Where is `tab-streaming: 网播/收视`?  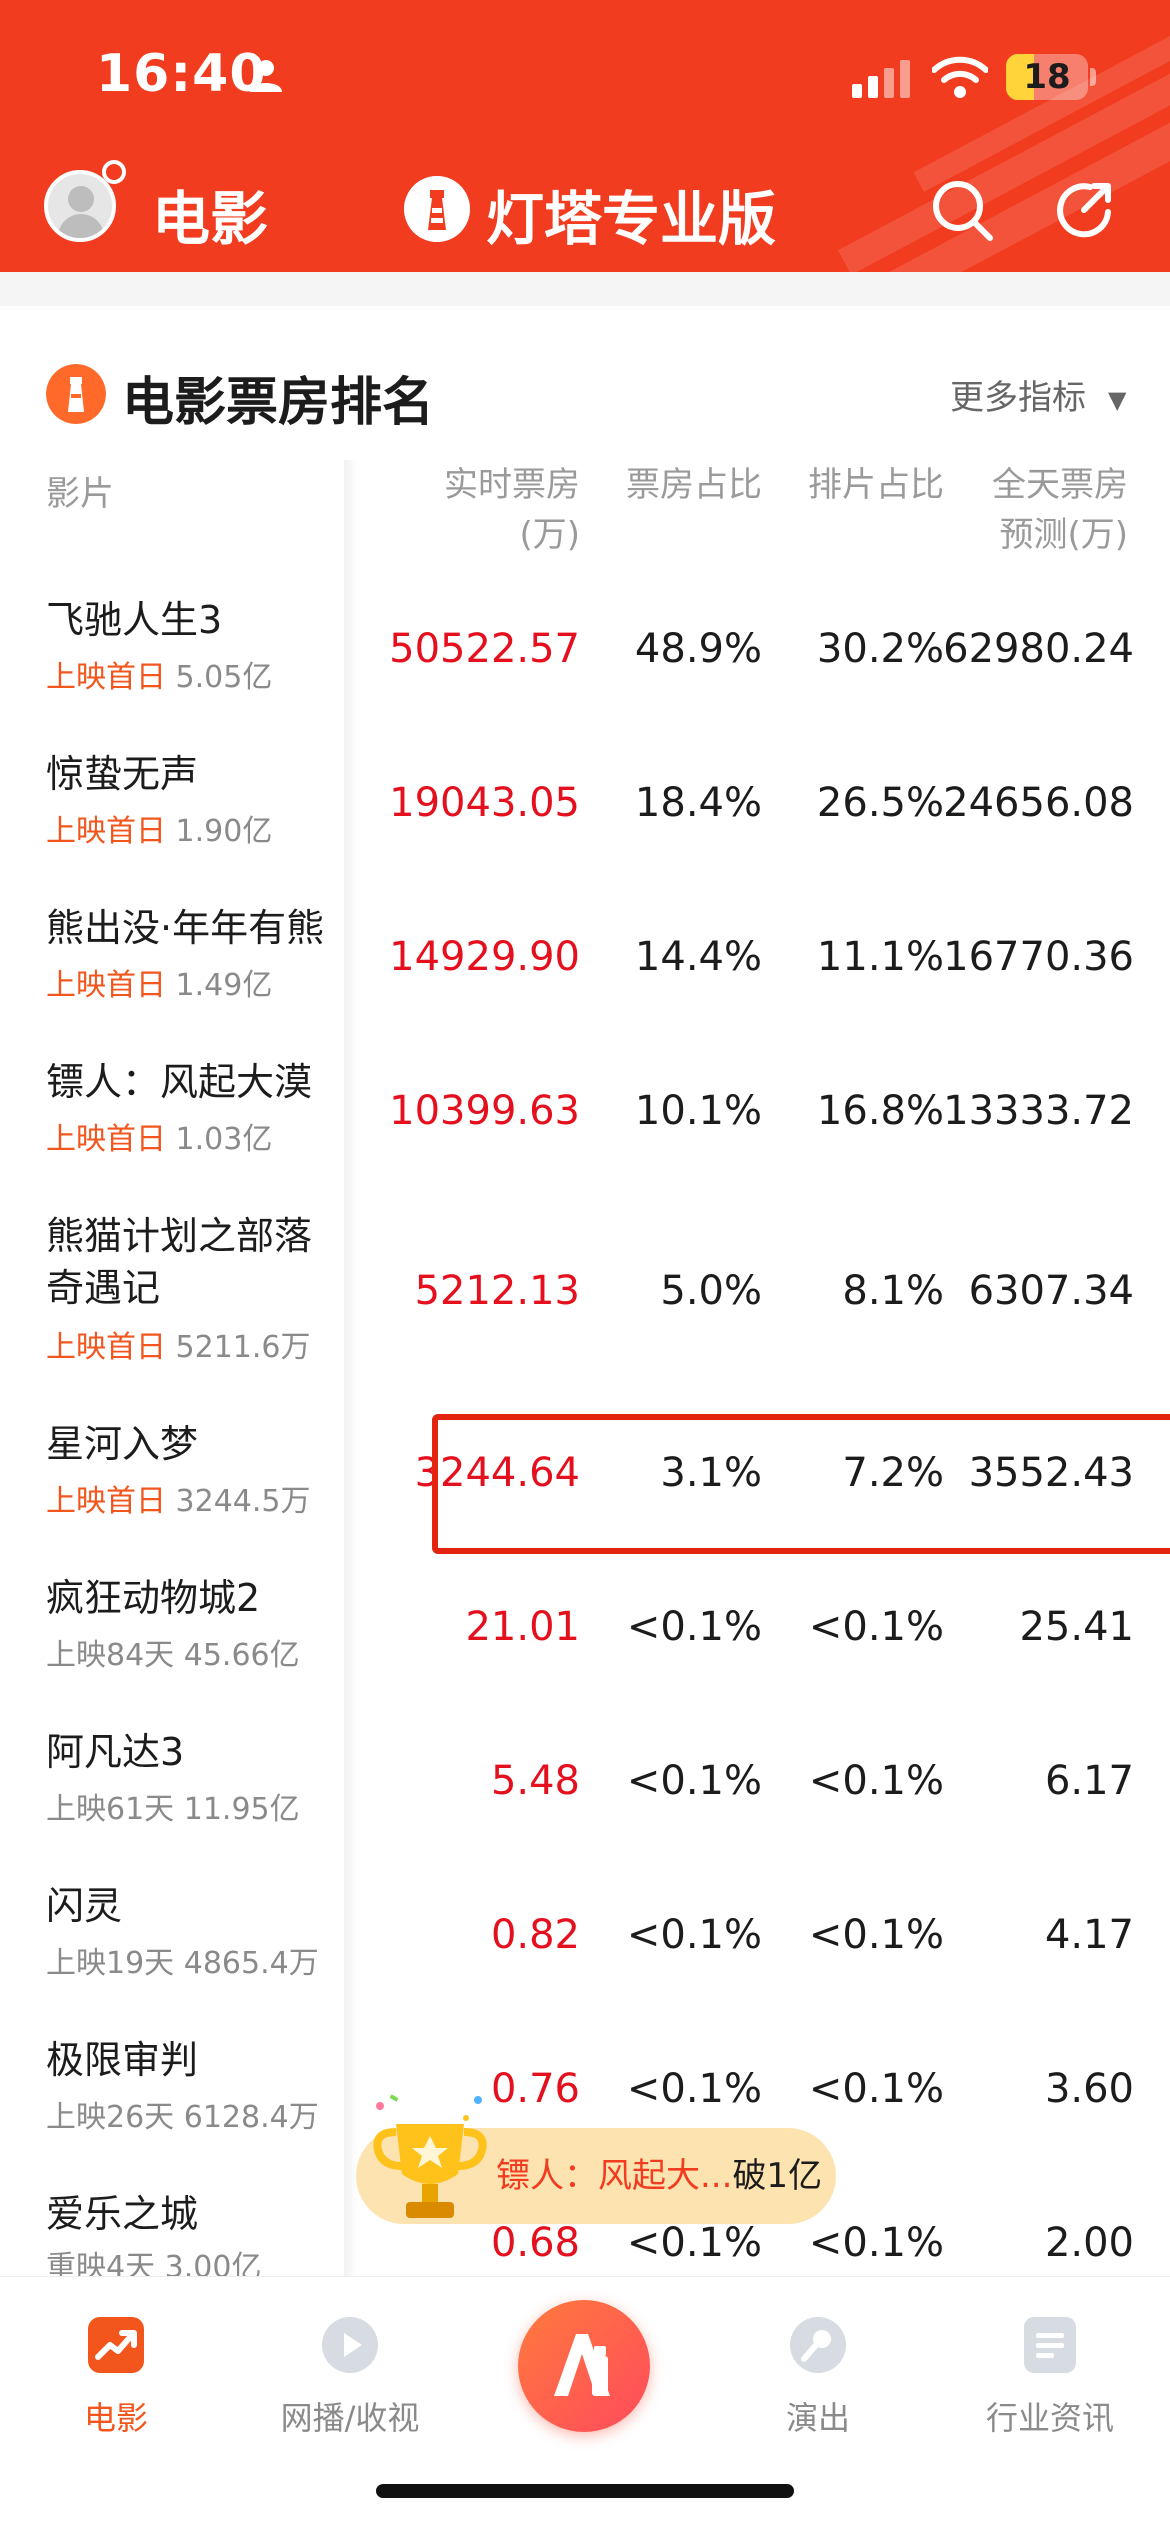
tab-streaming: 网播/收视 is located at coordinates (350, 2377).